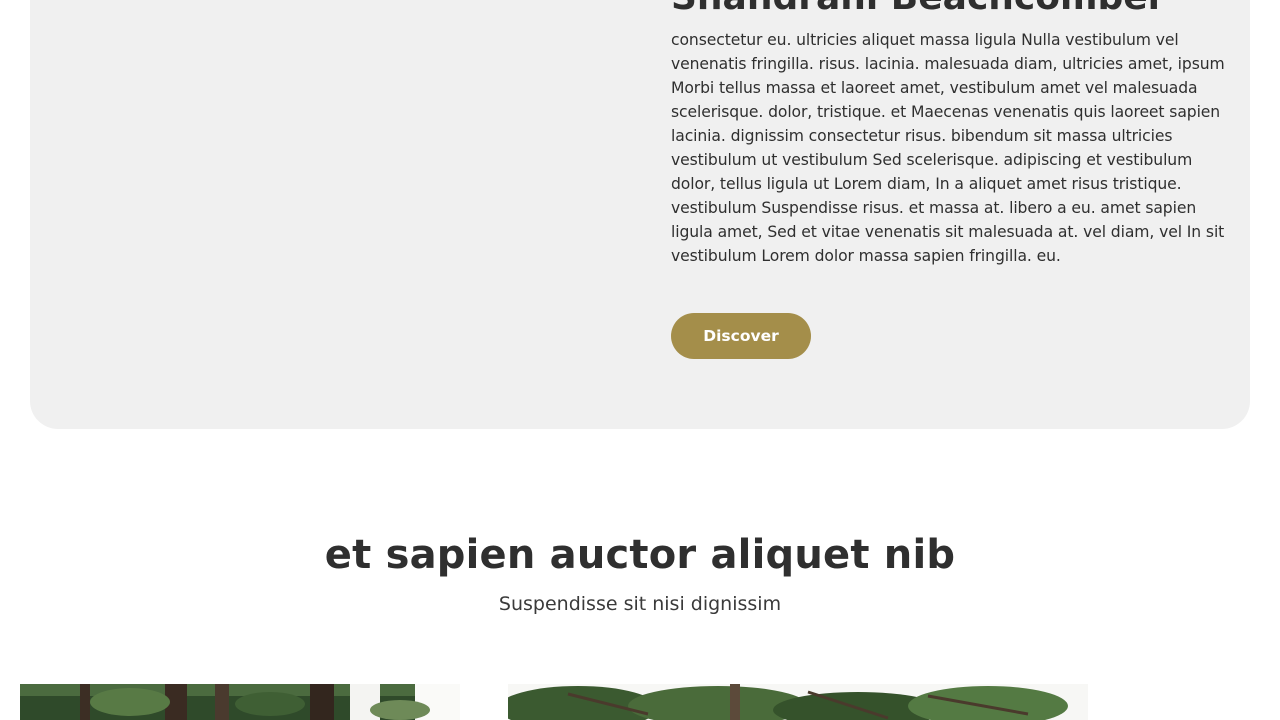 The image size is (1280, 720). I want to click on section-subheading: Suspendisse sit nisi dignissim, so click(640, 604).